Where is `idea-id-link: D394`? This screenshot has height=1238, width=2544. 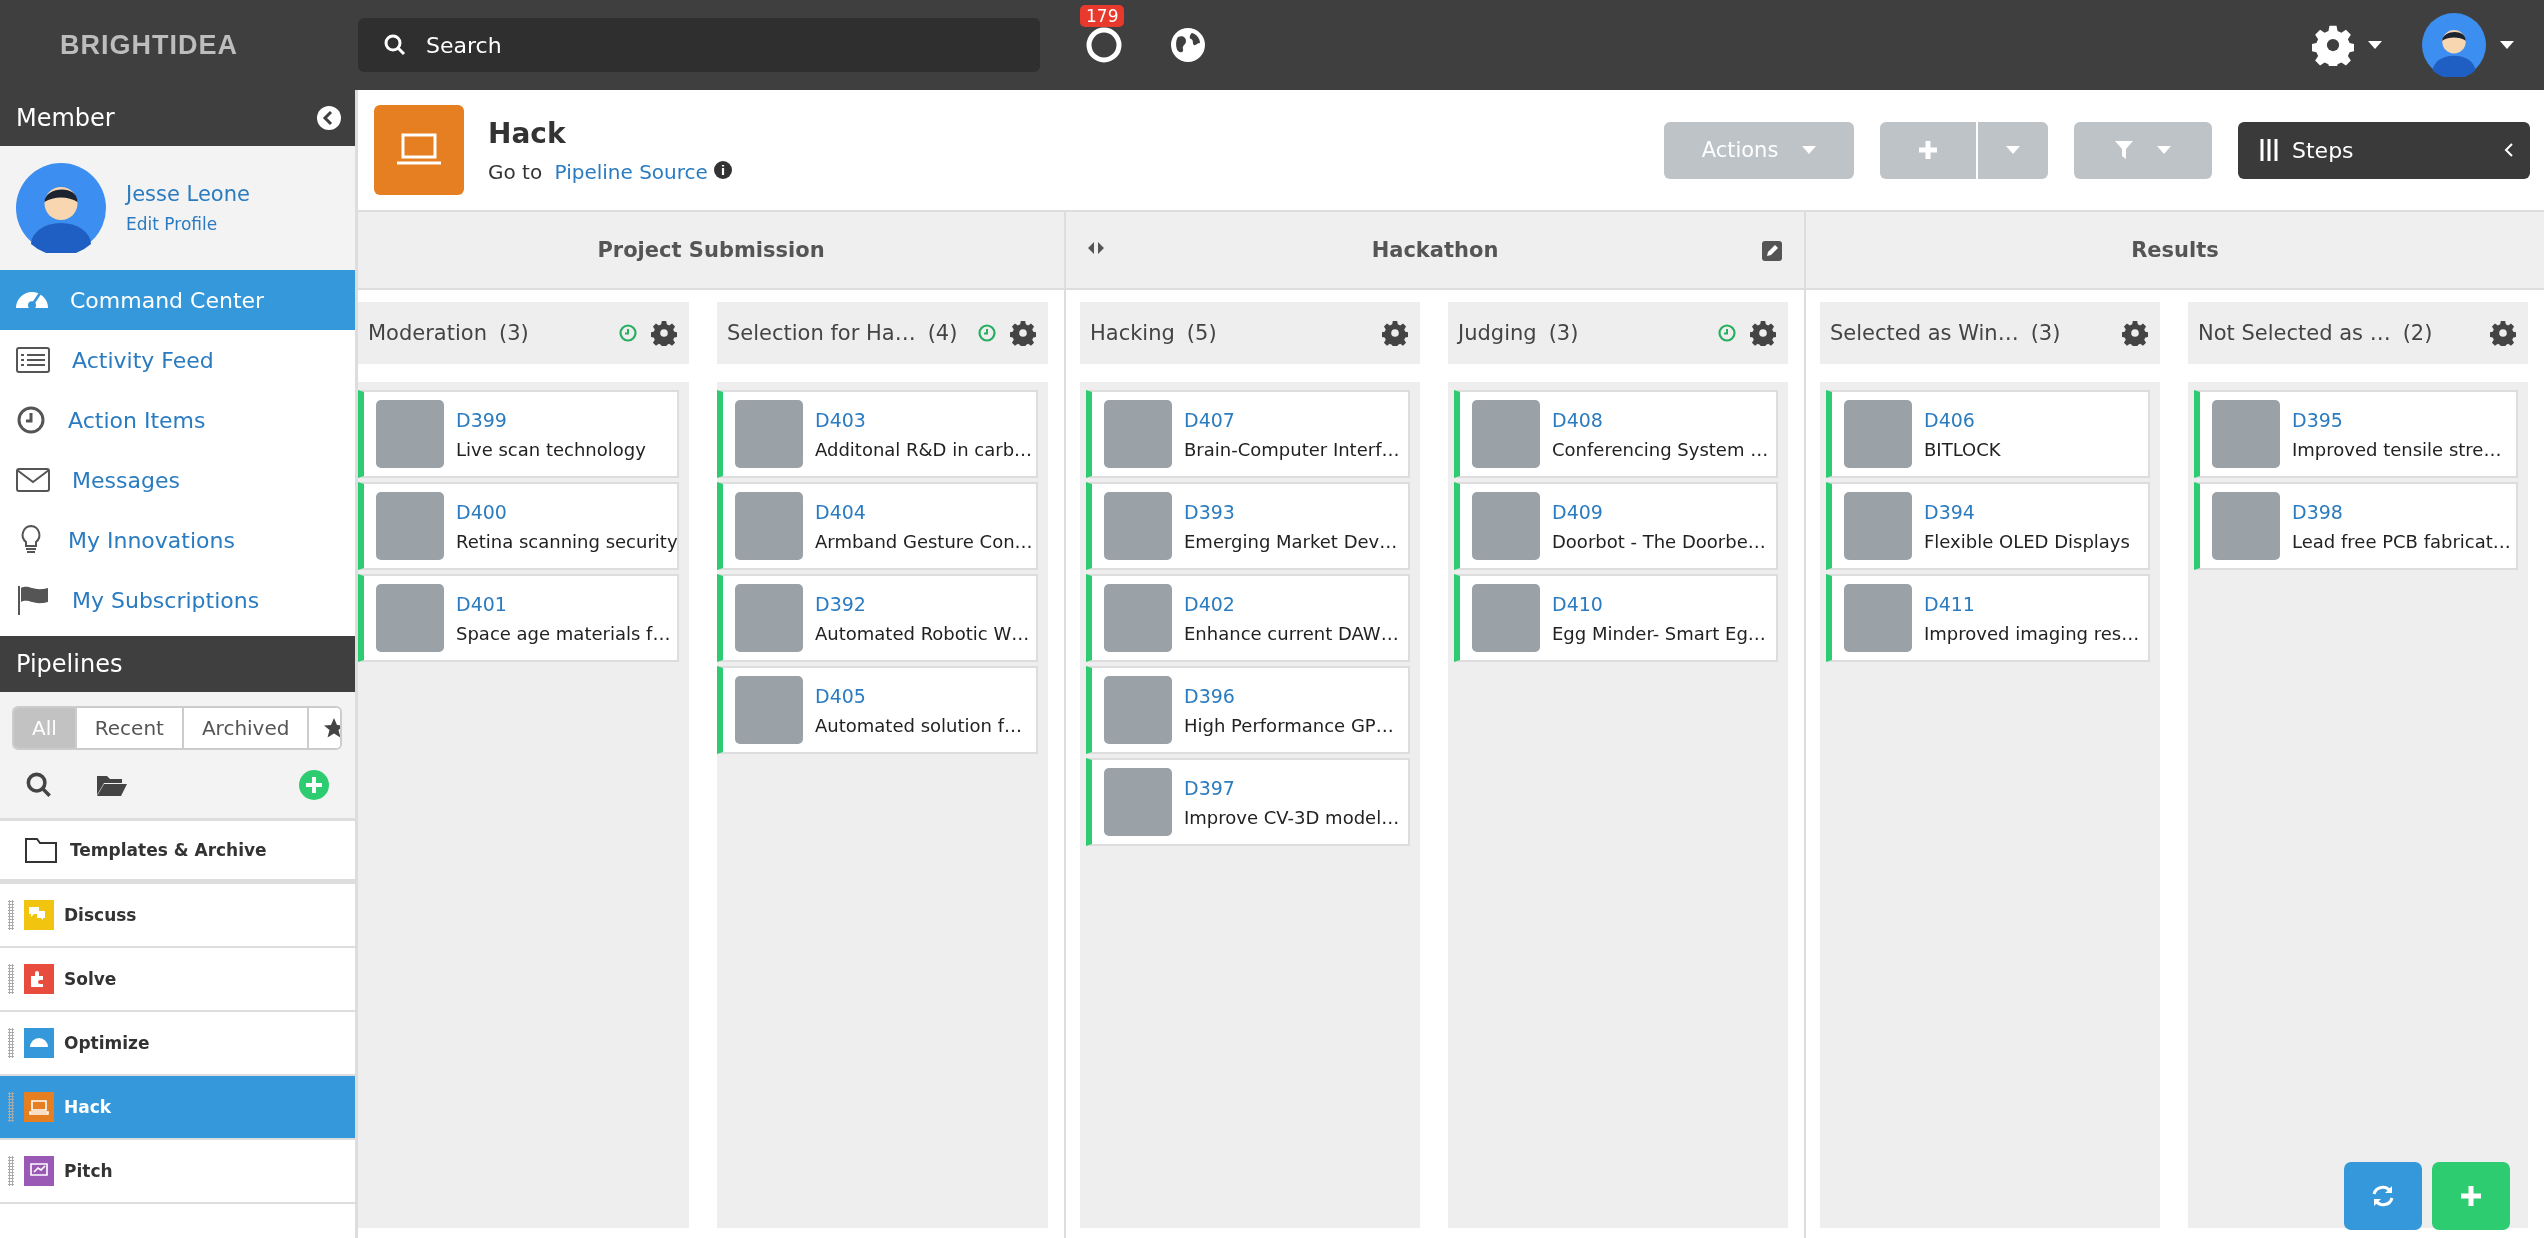 idea-id-link: D394 is located at coordinates (2027, 511).